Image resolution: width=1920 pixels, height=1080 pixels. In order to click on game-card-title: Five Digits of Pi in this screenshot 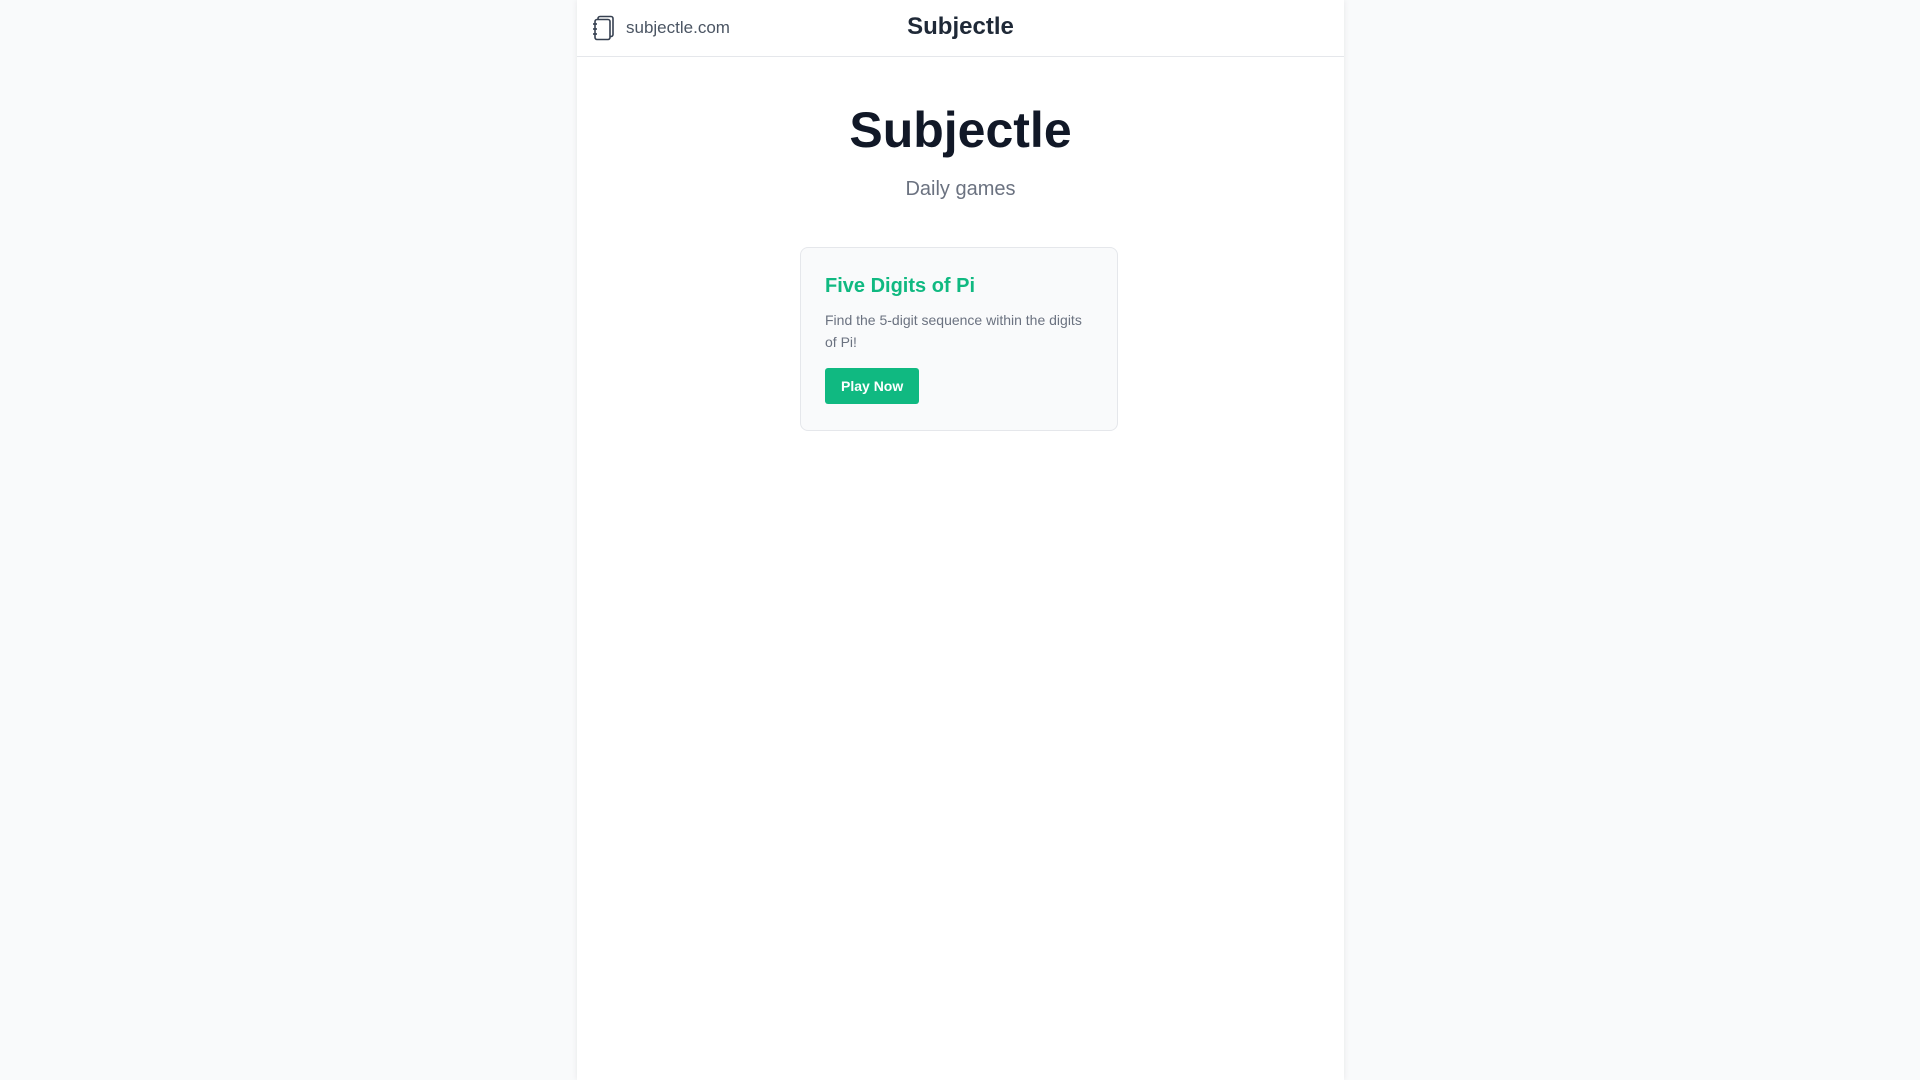, I will do `click(900, 286)`.